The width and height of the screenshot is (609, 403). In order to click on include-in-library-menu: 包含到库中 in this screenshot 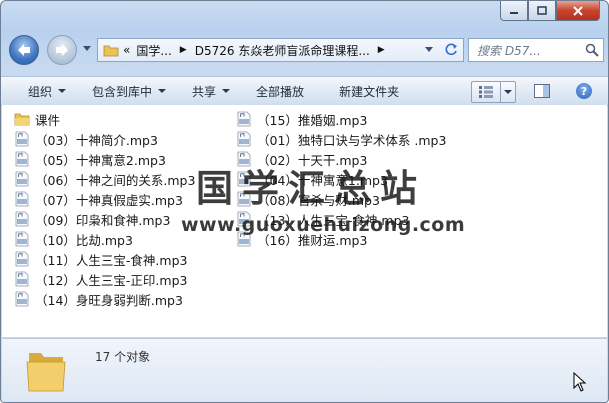, I will do `click(129, 91)`.